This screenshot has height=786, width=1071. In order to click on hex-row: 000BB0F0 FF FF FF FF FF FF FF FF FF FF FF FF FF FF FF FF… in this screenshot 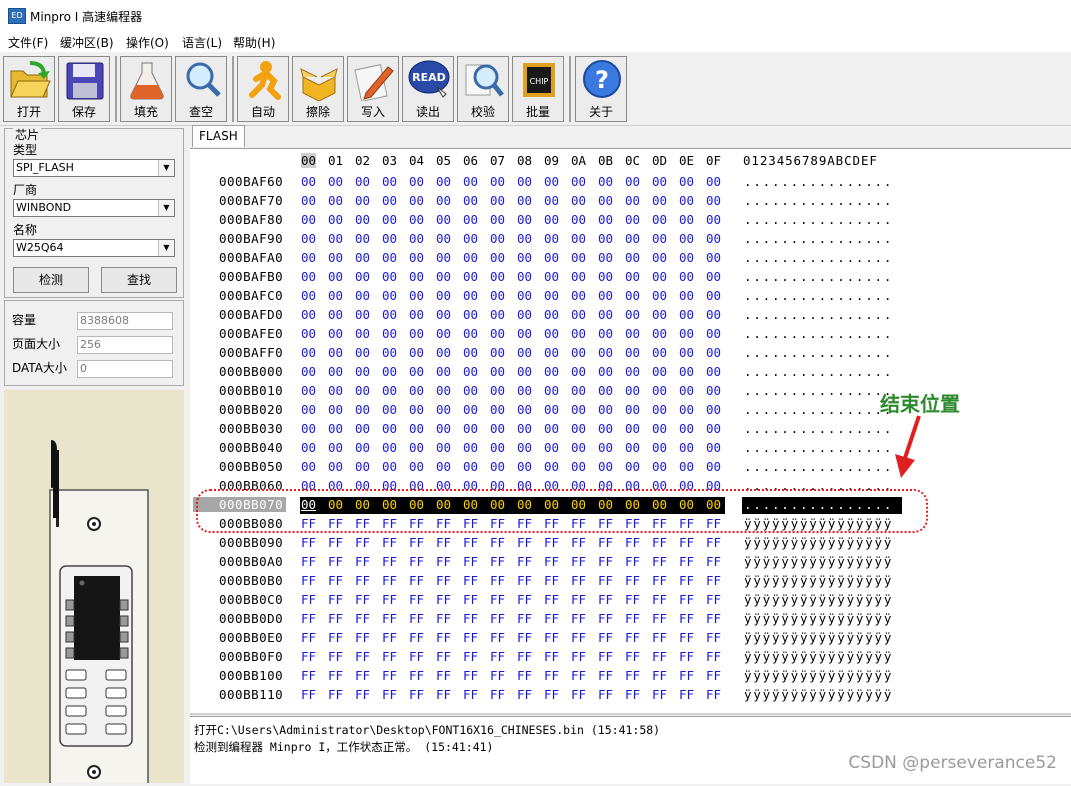, I will do `click(630, 658)`.